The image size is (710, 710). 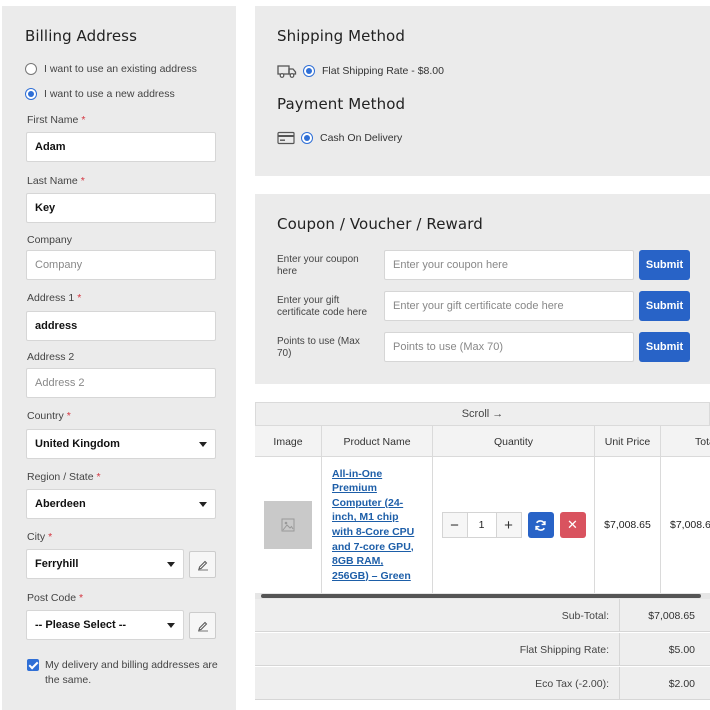 I want to click on eco-tax-value: $2.00, so click(x=681, y=683).